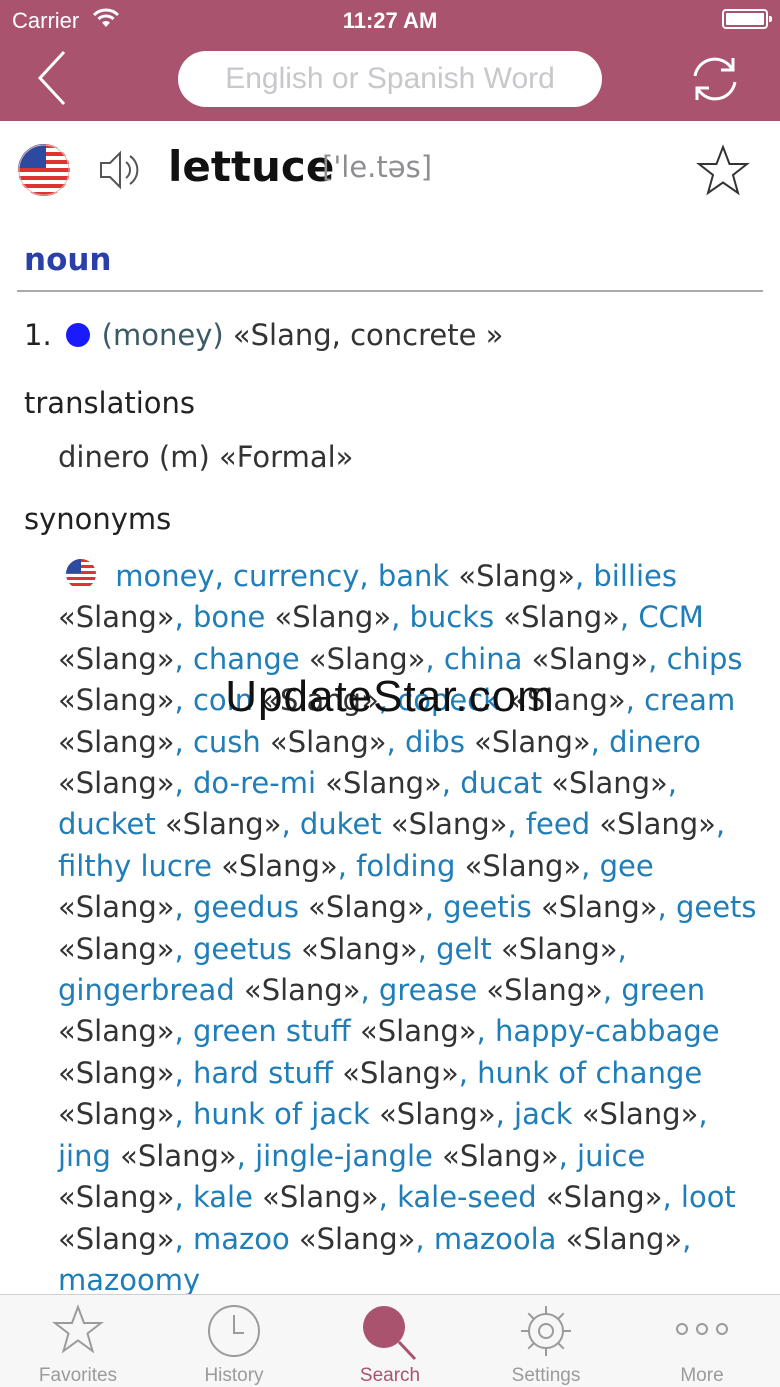 This screenshot has width=780, height=1387. I want to click on synonym-link: gee, so click(627, 866).